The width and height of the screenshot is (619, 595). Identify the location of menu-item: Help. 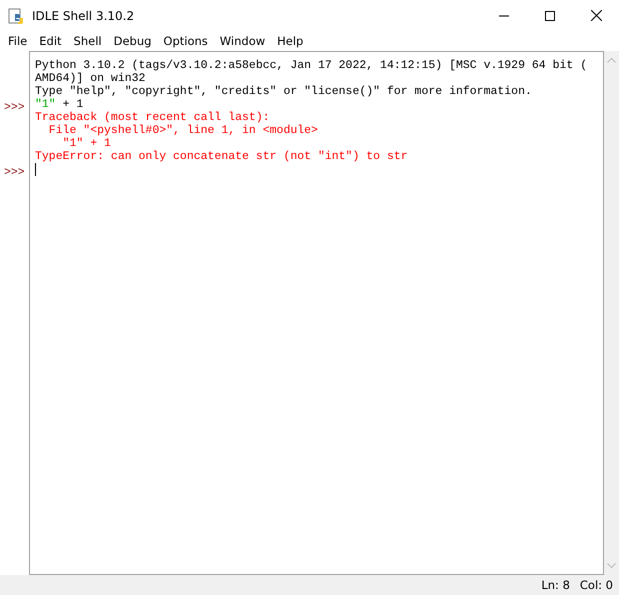
(290, 41).